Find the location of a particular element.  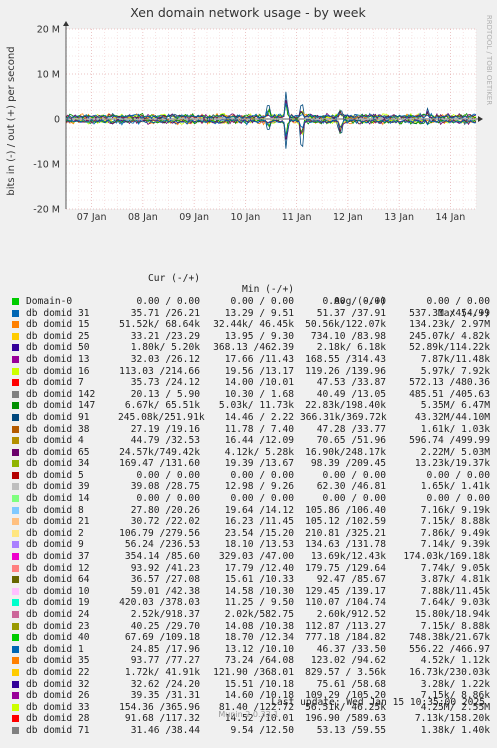

legend-avg: 105.86 /106.40 is located at coordinates (345, 510).